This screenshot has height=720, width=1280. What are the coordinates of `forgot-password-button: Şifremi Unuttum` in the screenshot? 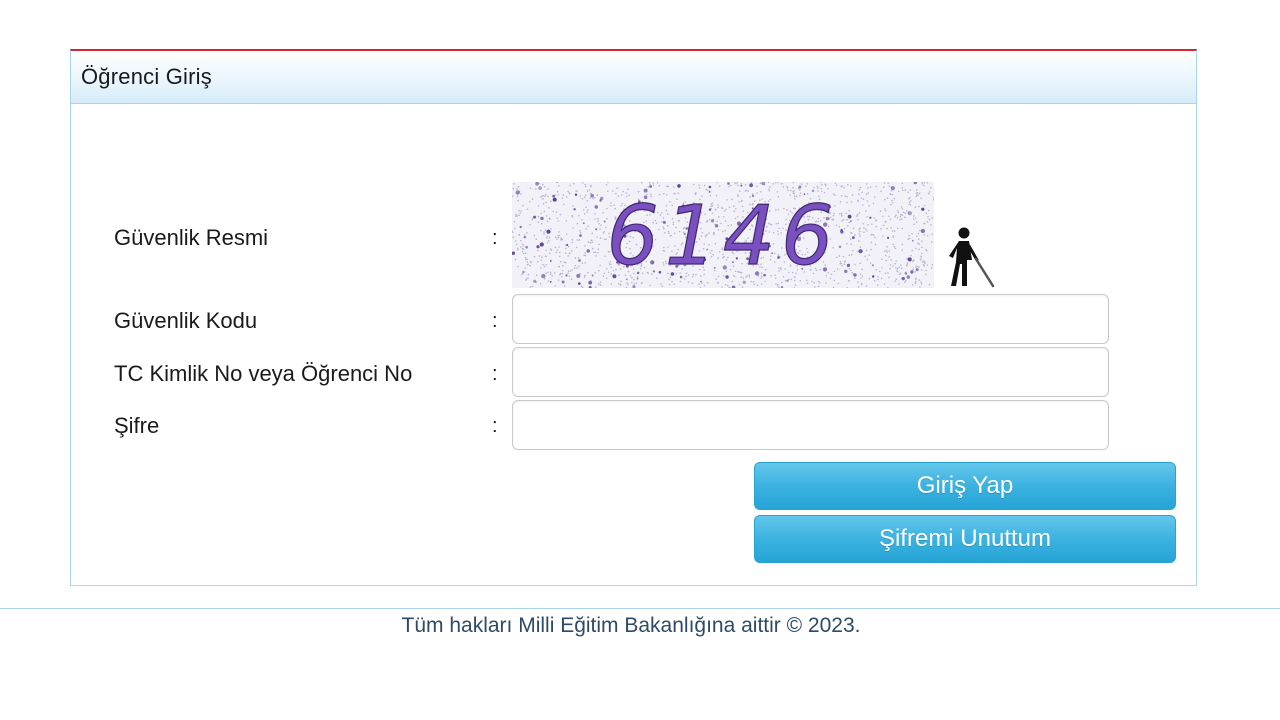 It's located at (965, 539).